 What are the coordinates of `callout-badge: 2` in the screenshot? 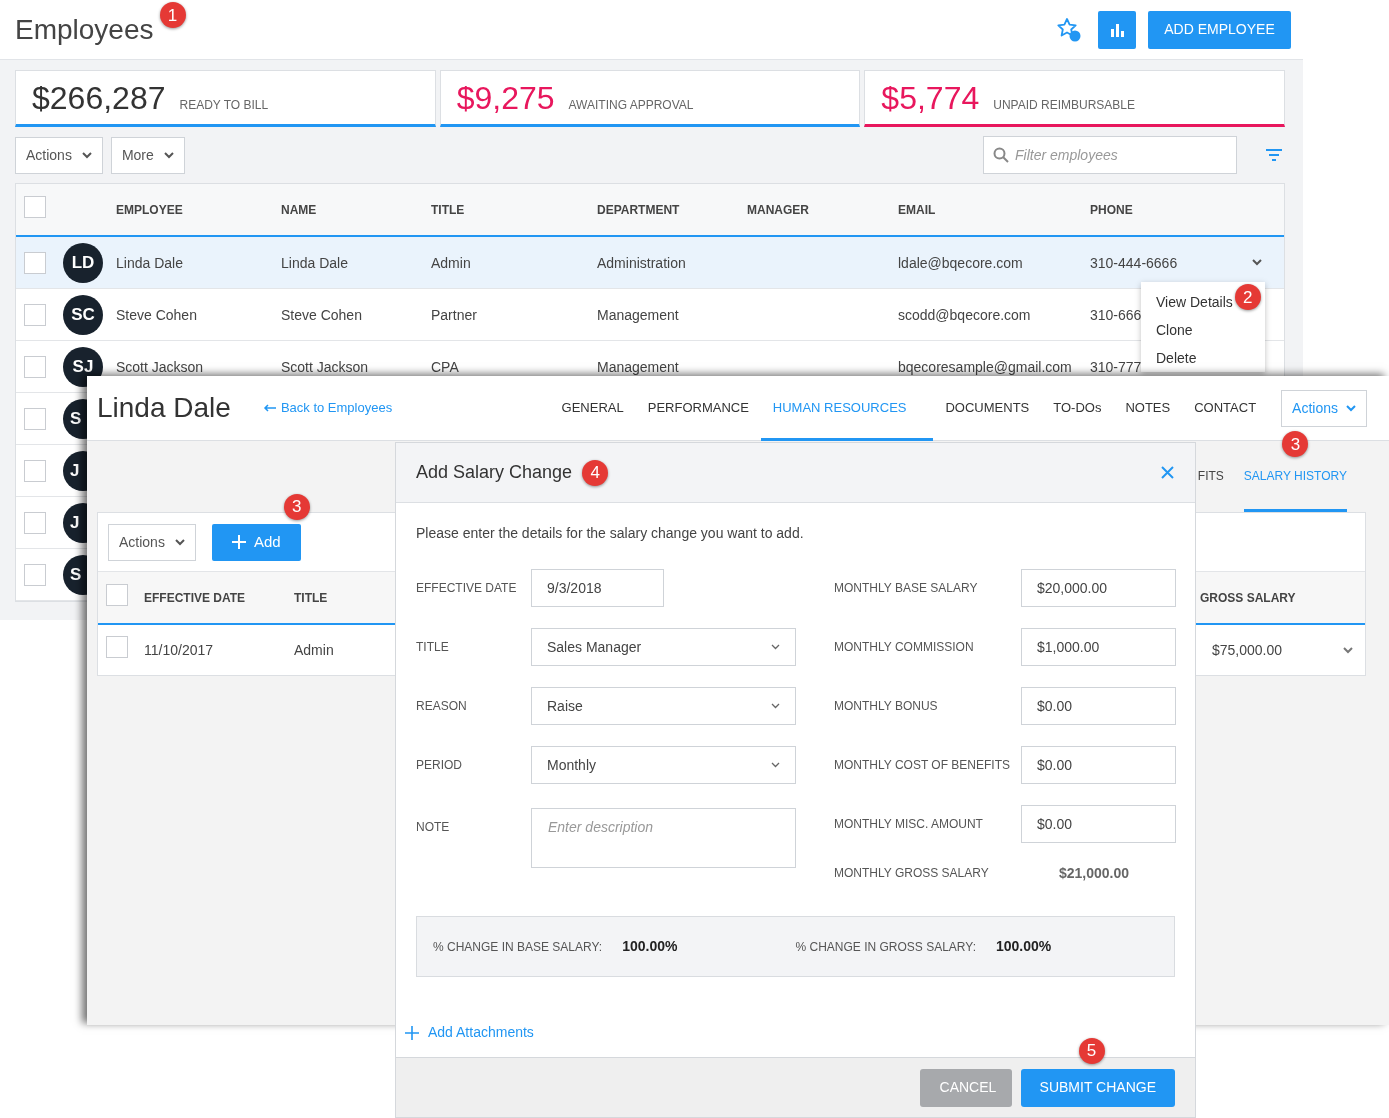 It's located at (1247, 297).